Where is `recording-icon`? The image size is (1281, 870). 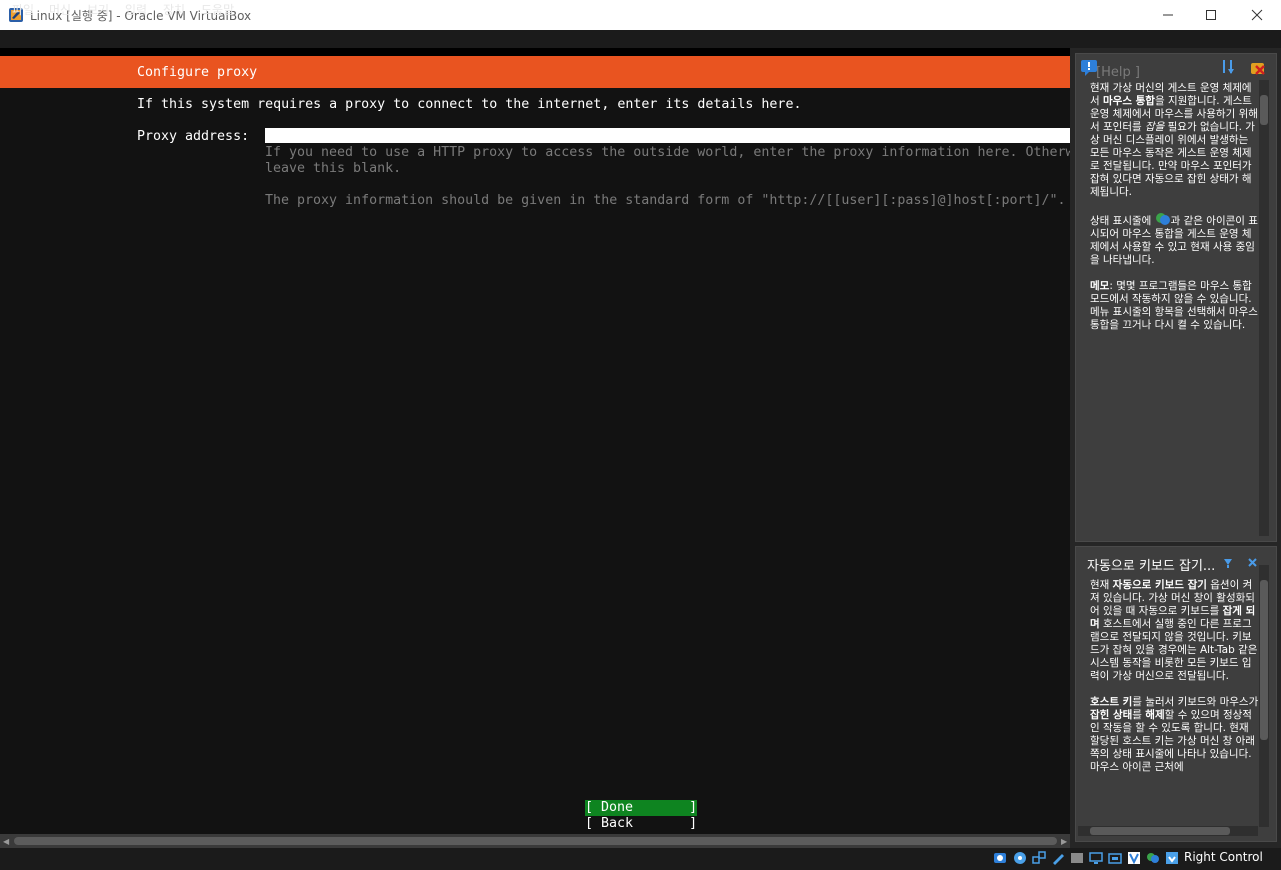 recording-icon is located at coordinates (1115, 858).